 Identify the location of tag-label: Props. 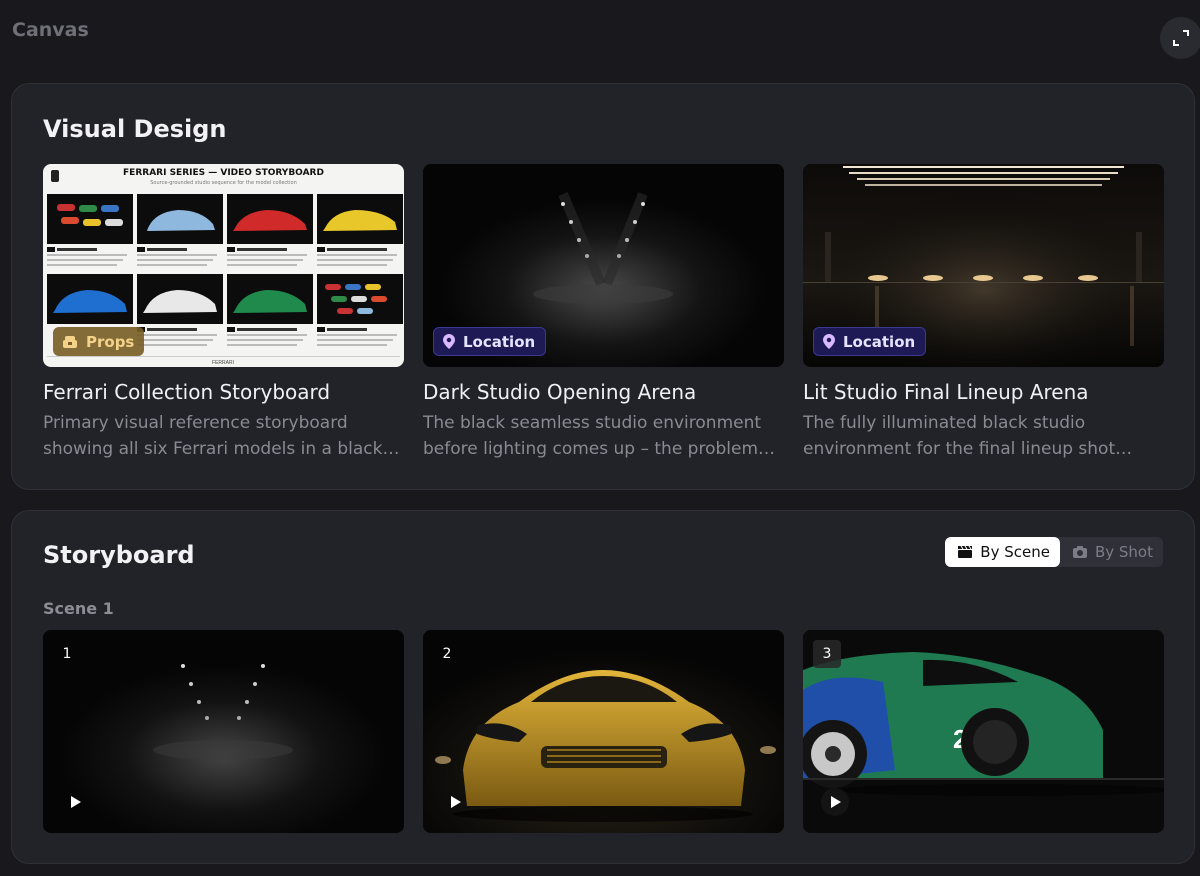
(110, 341).